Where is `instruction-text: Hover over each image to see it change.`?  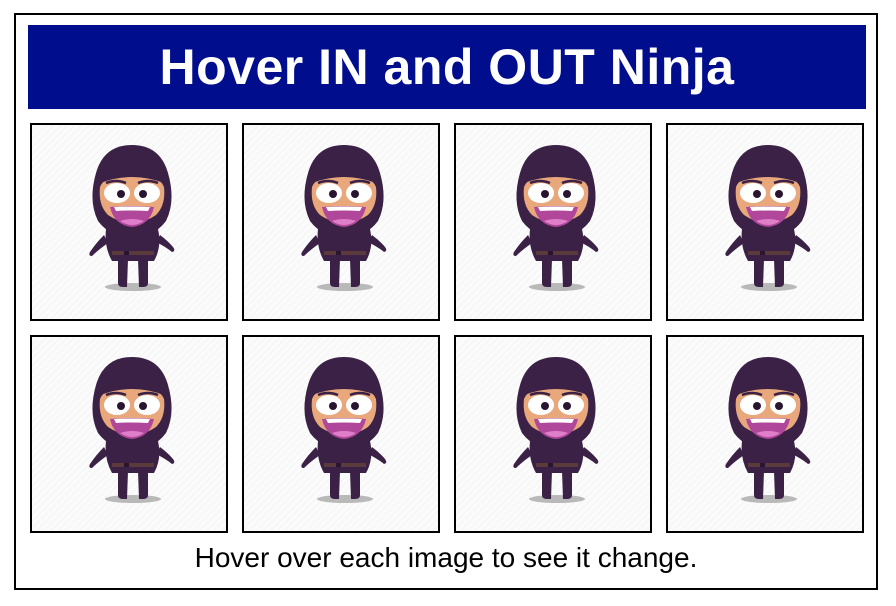 instruction-text: Hover over each image to see it change. is located at coordinates (446, 557).